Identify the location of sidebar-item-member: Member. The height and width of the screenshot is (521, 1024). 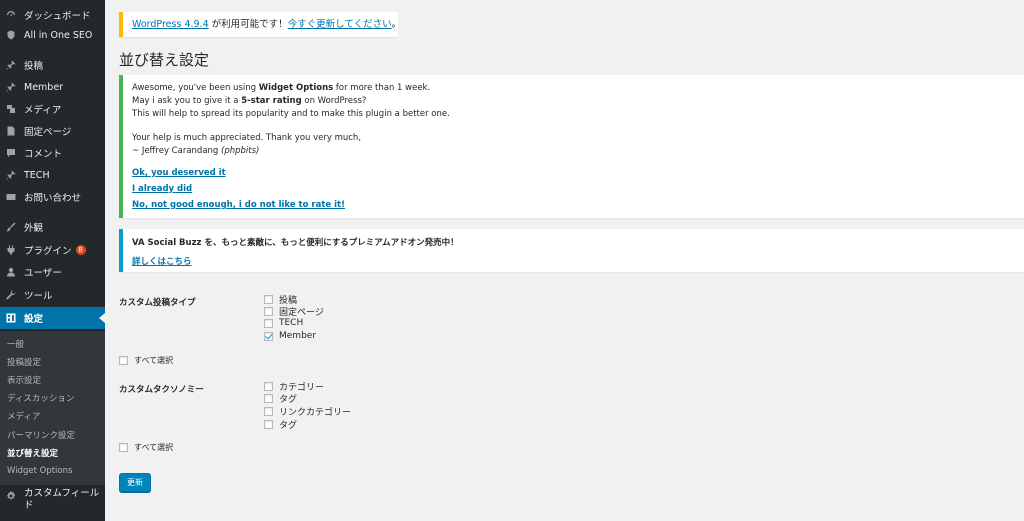
(52, 87).